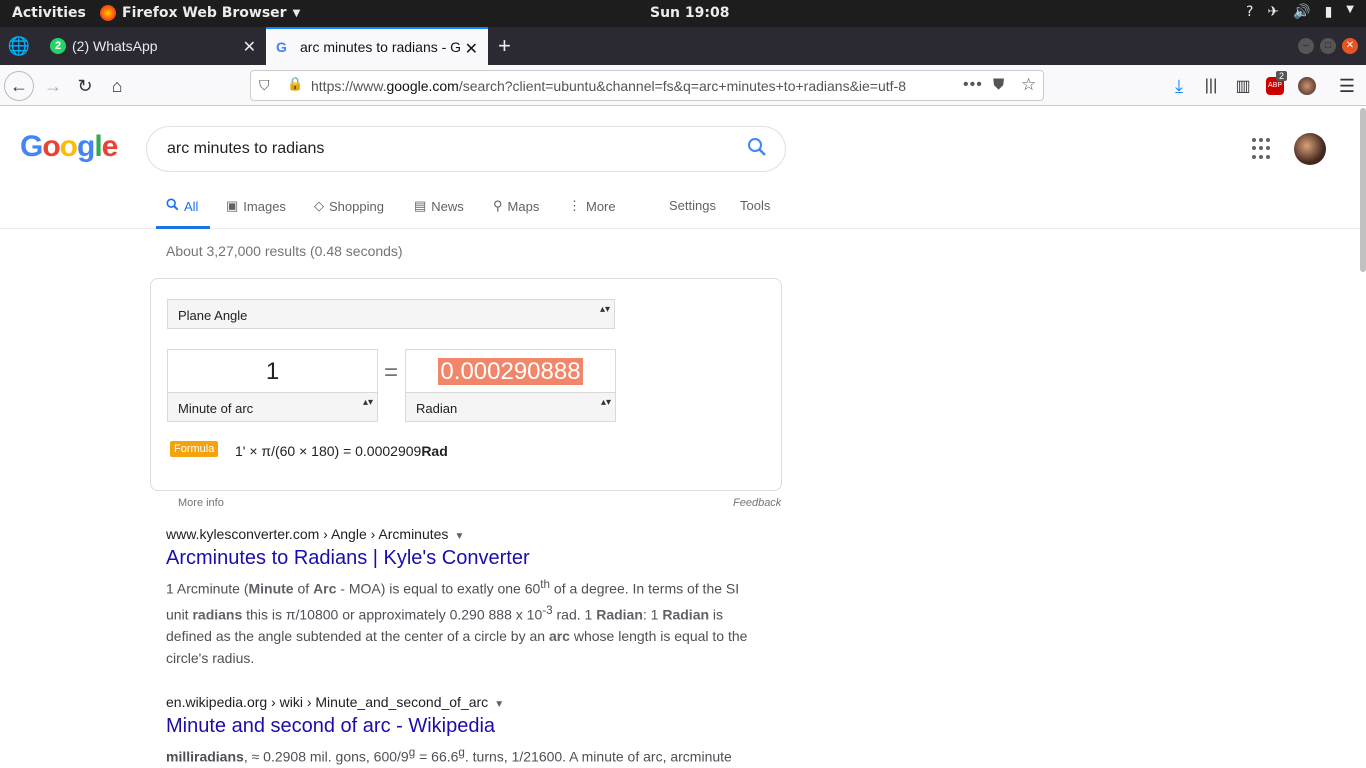  I want to click on back-button: ←, so click(19, 86).